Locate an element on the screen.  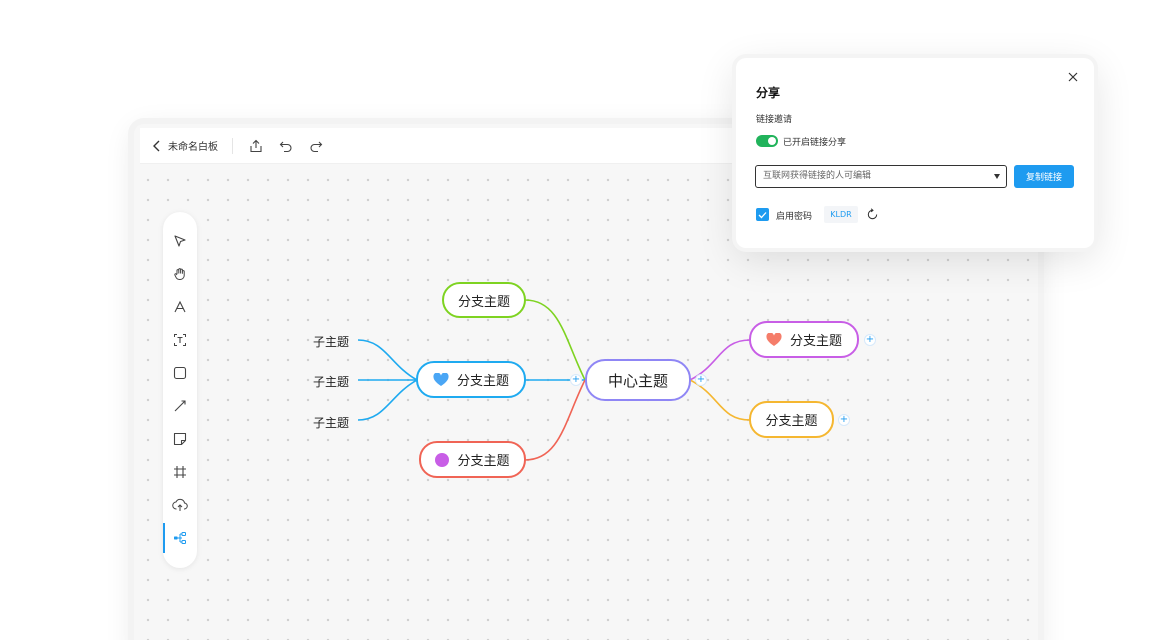
enable-password-label: 启用密码 is located at coordinates (794, 217).